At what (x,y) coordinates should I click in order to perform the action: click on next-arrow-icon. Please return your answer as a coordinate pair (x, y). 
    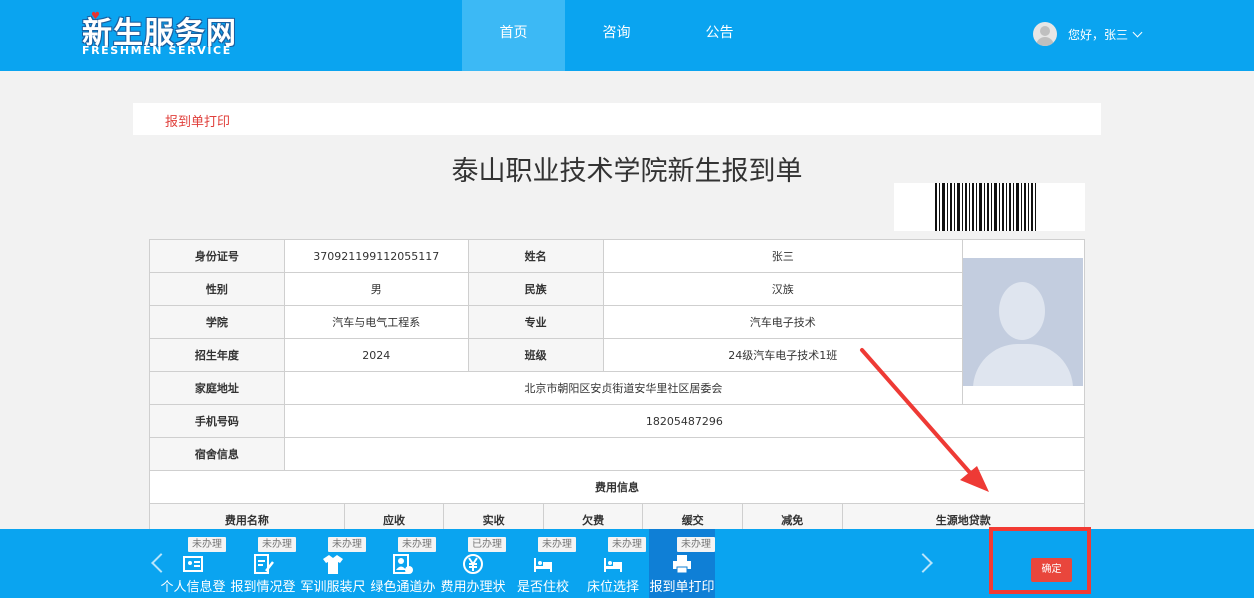
    Looking at the image, I should click on (923, 563).